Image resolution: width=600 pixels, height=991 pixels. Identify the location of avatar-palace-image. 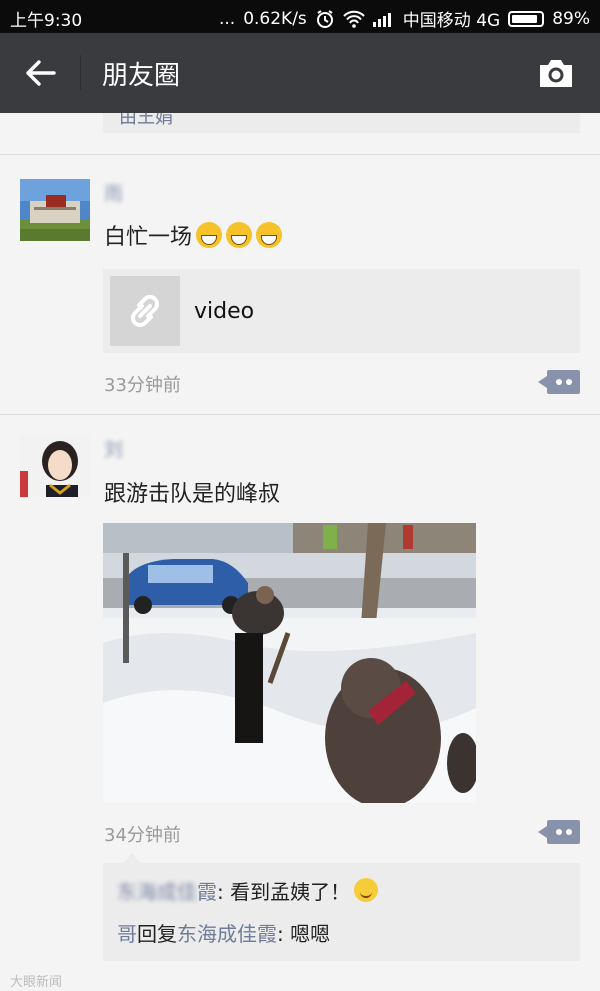
(55, 210).